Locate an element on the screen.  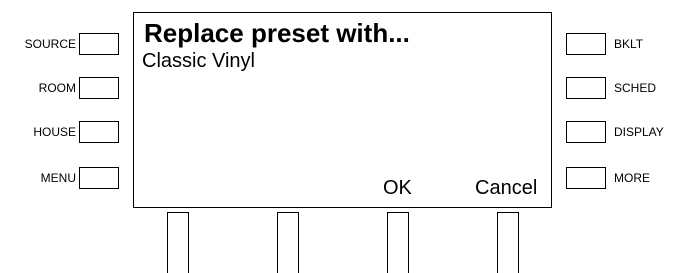
softkey-button-cancel is located at coordinates (508, 242).